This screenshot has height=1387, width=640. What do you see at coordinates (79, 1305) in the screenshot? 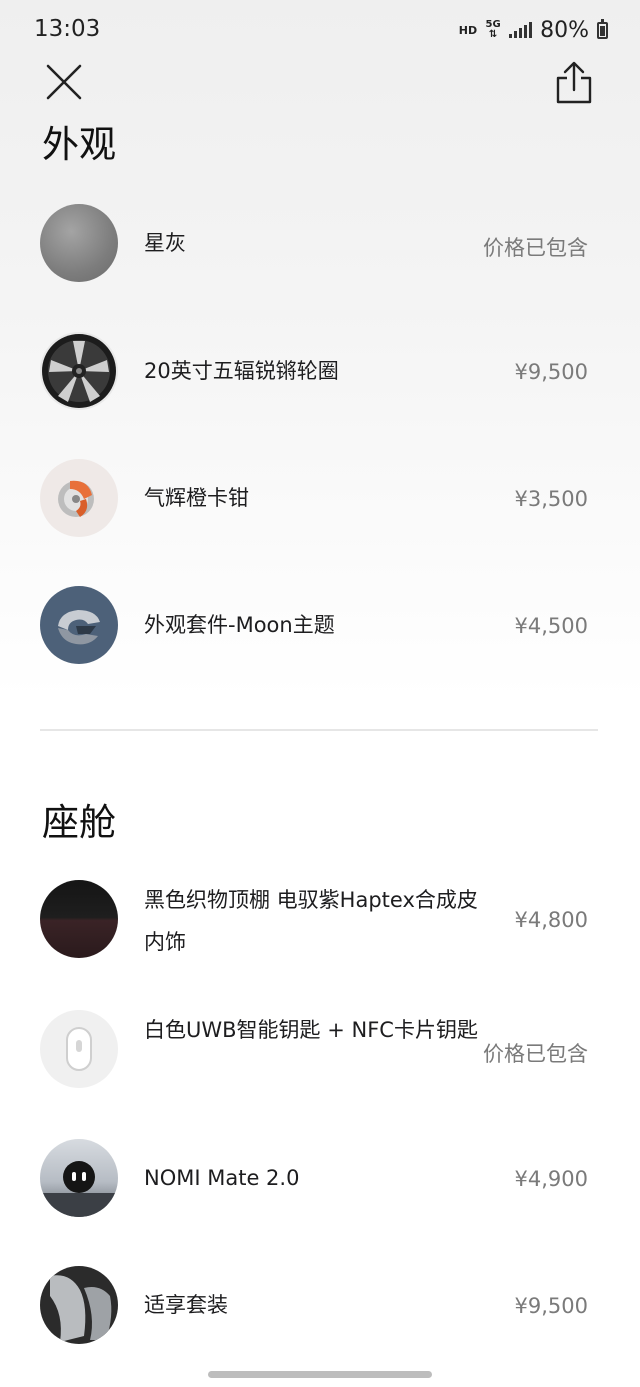
I see `comfort-seat-icon` at bounding box center [79, 1305].